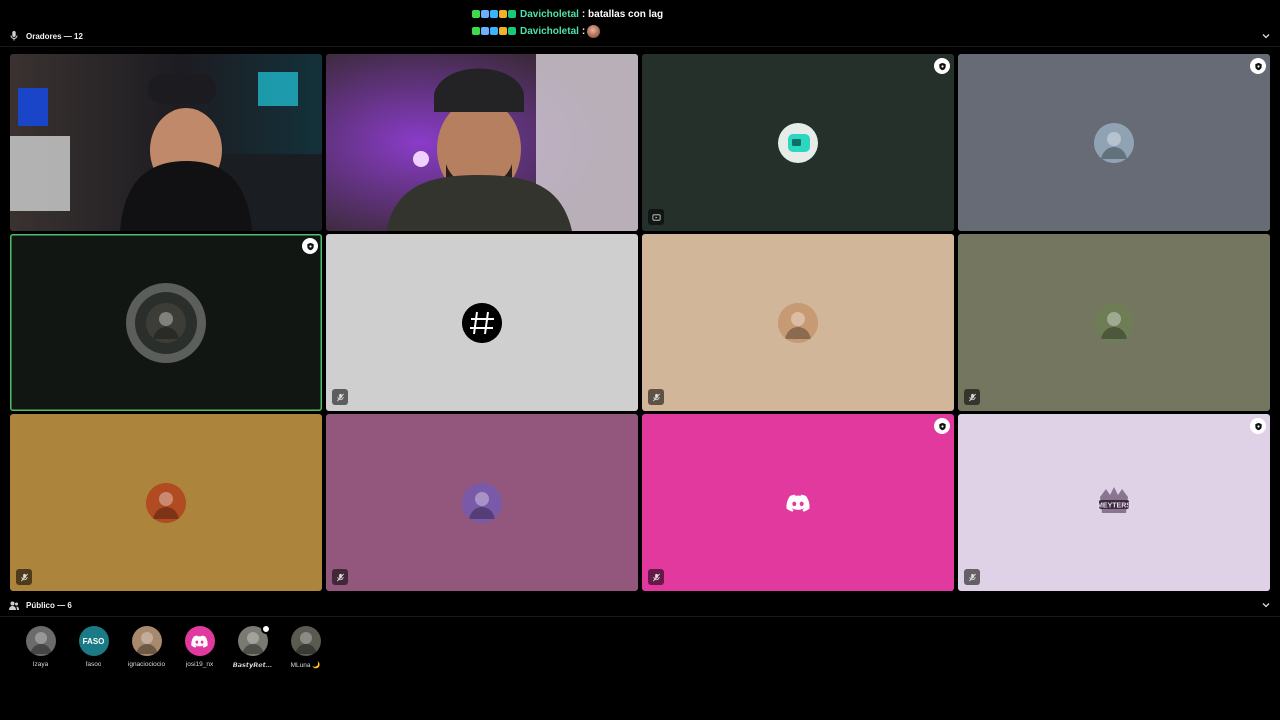 This screenshot has width=1280, height=720. Describe the element at coordinates (14, 605) in the screenshot. I see `people-icon` at that location.